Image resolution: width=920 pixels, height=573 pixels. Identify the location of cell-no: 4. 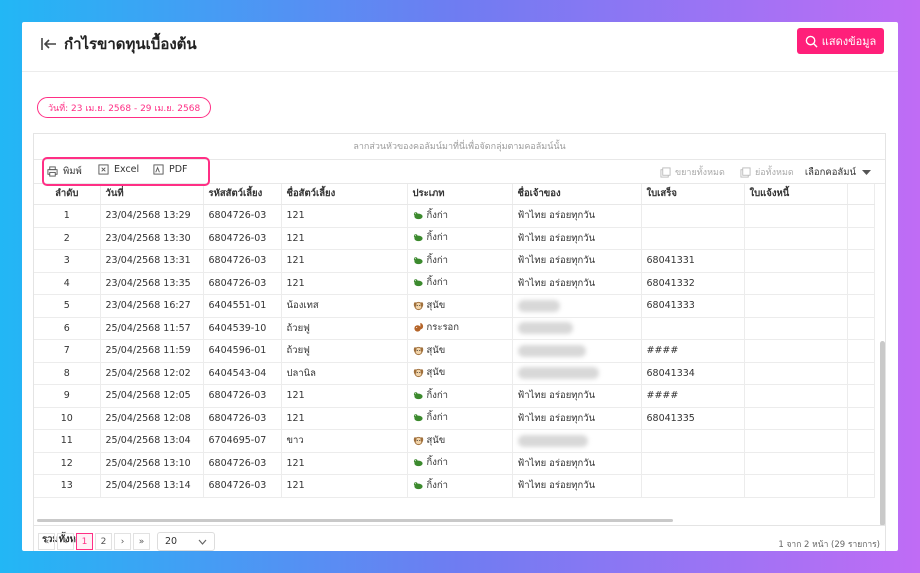
(67, 283).